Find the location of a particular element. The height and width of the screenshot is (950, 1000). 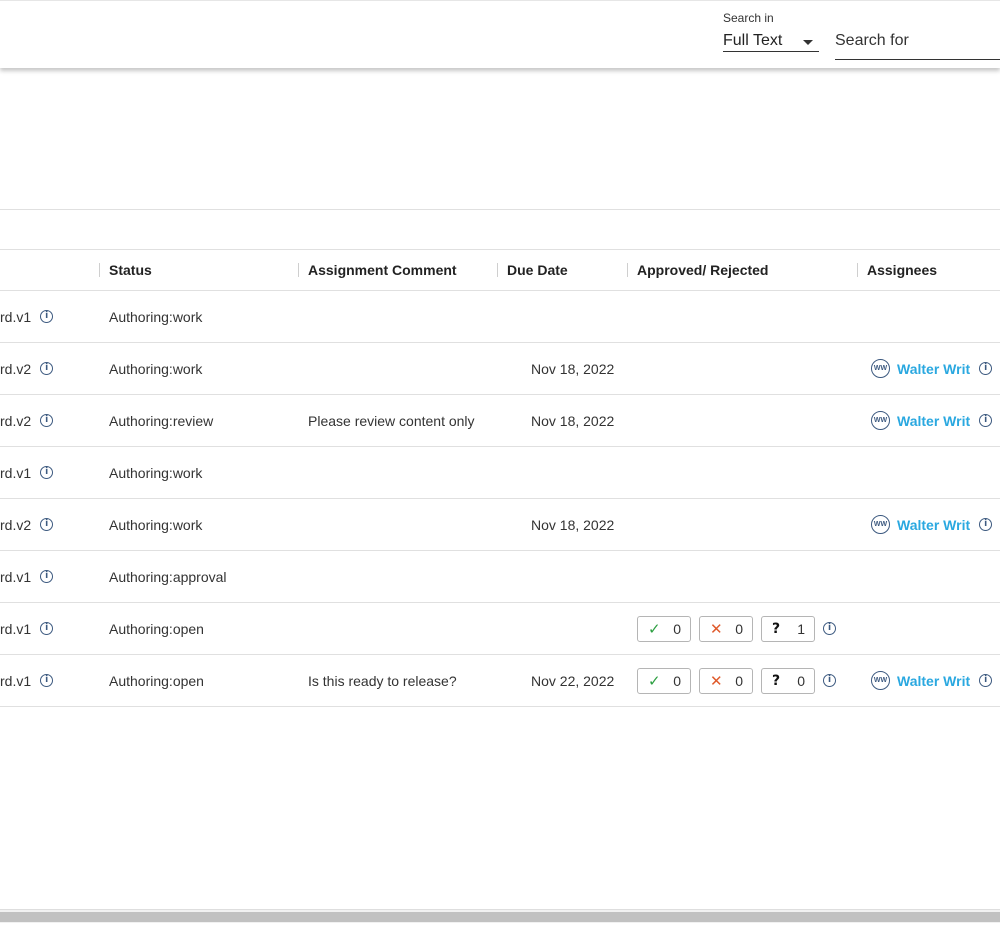

search-in-value: Full Text is located at coordinates (753, 40).